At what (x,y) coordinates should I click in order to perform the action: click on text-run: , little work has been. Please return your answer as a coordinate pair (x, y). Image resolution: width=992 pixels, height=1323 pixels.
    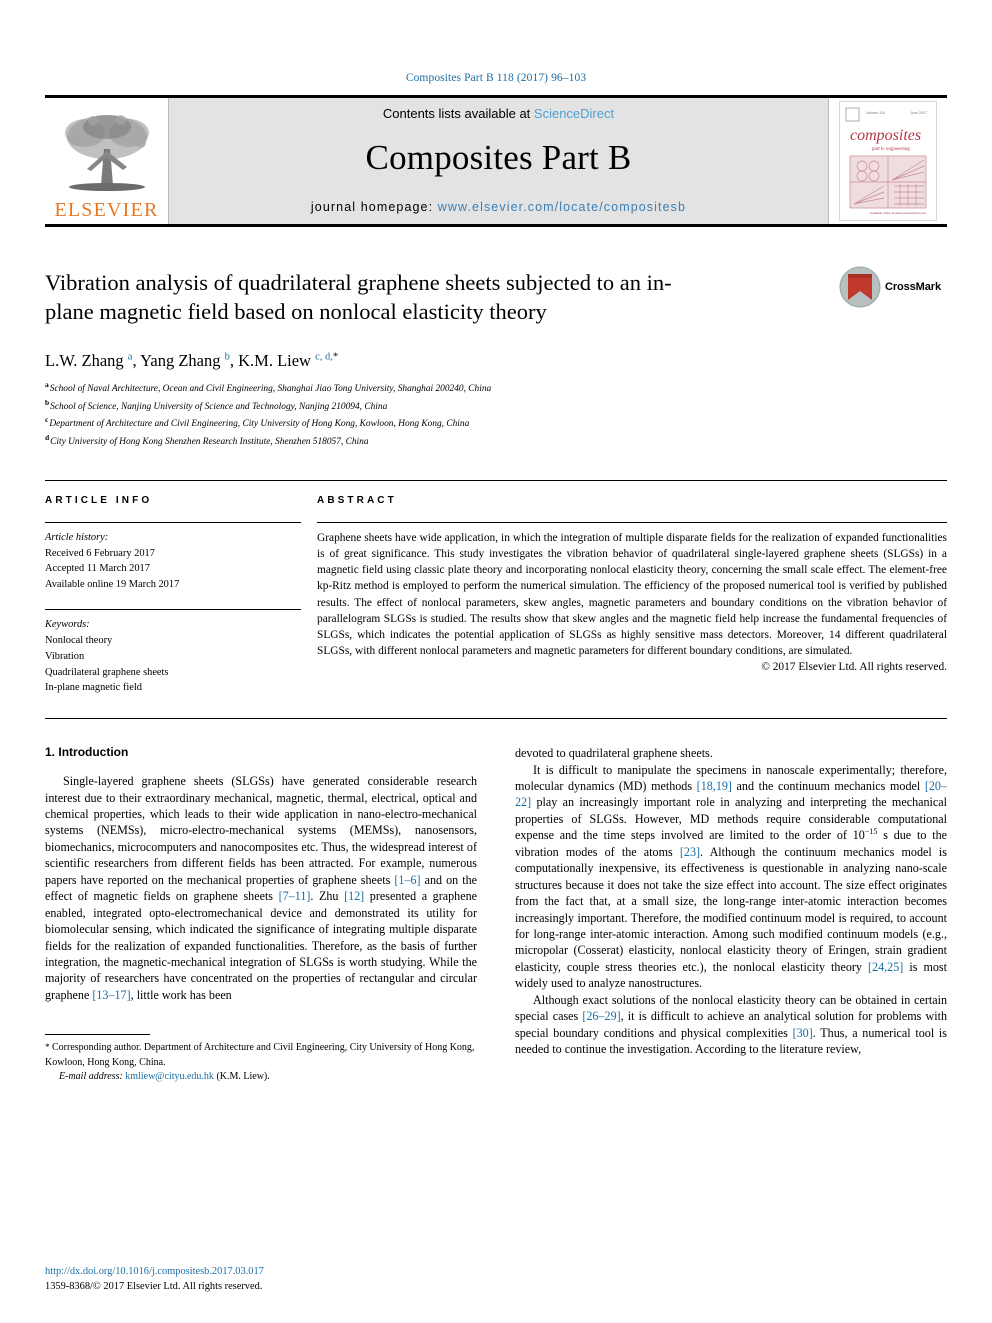
    Looking at the image, I should click on (181, 994).